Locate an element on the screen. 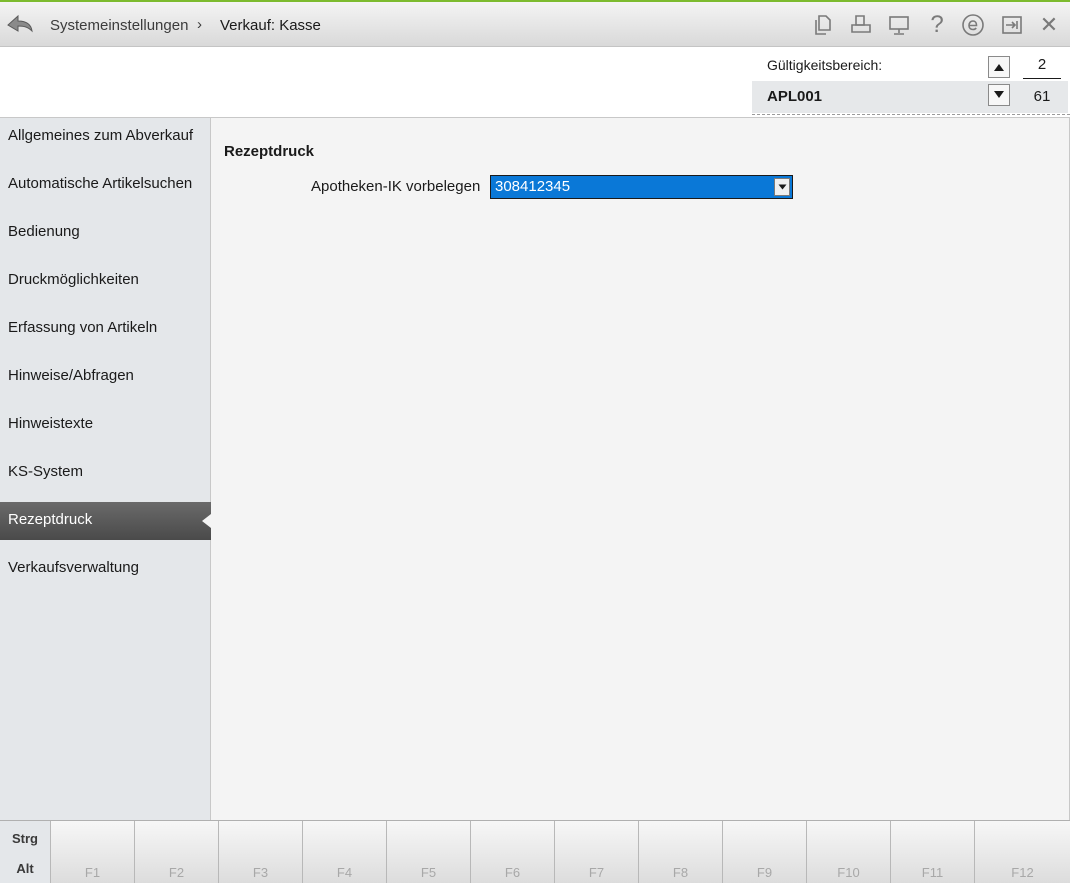  breadcrumb-systemeinstellungen: Systemeinstellungen is located at coordinates (119, 25).